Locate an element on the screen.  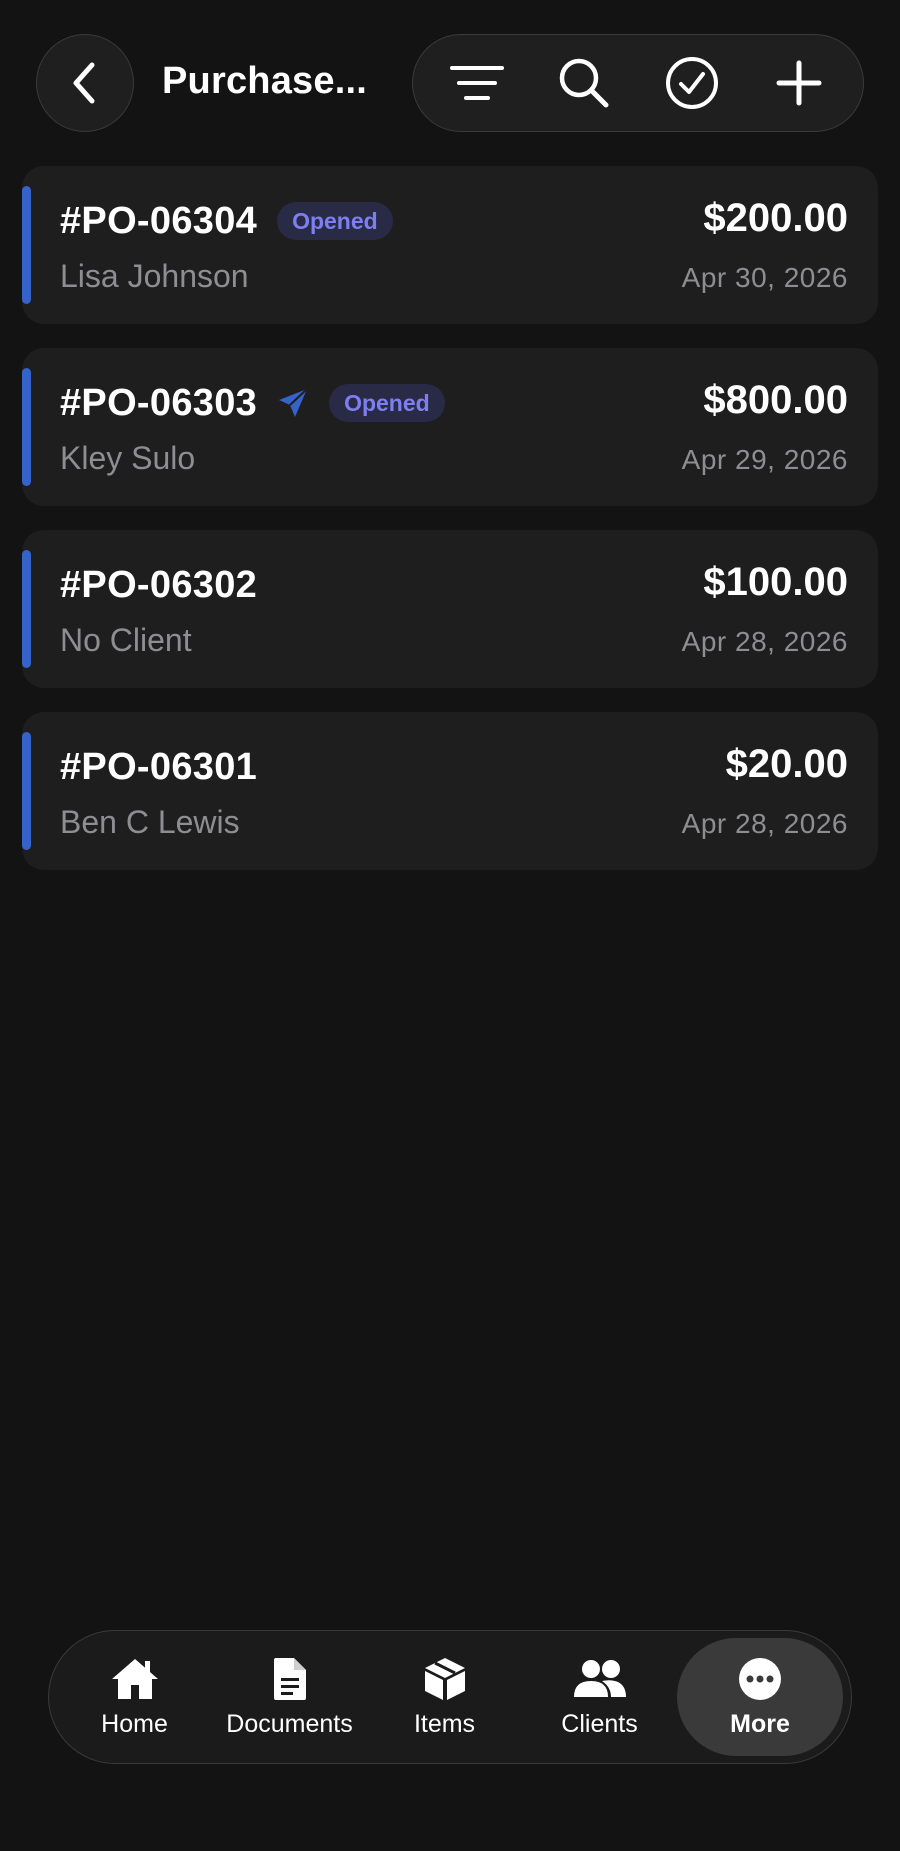
document-icon is located at coordinates (290, 1679).